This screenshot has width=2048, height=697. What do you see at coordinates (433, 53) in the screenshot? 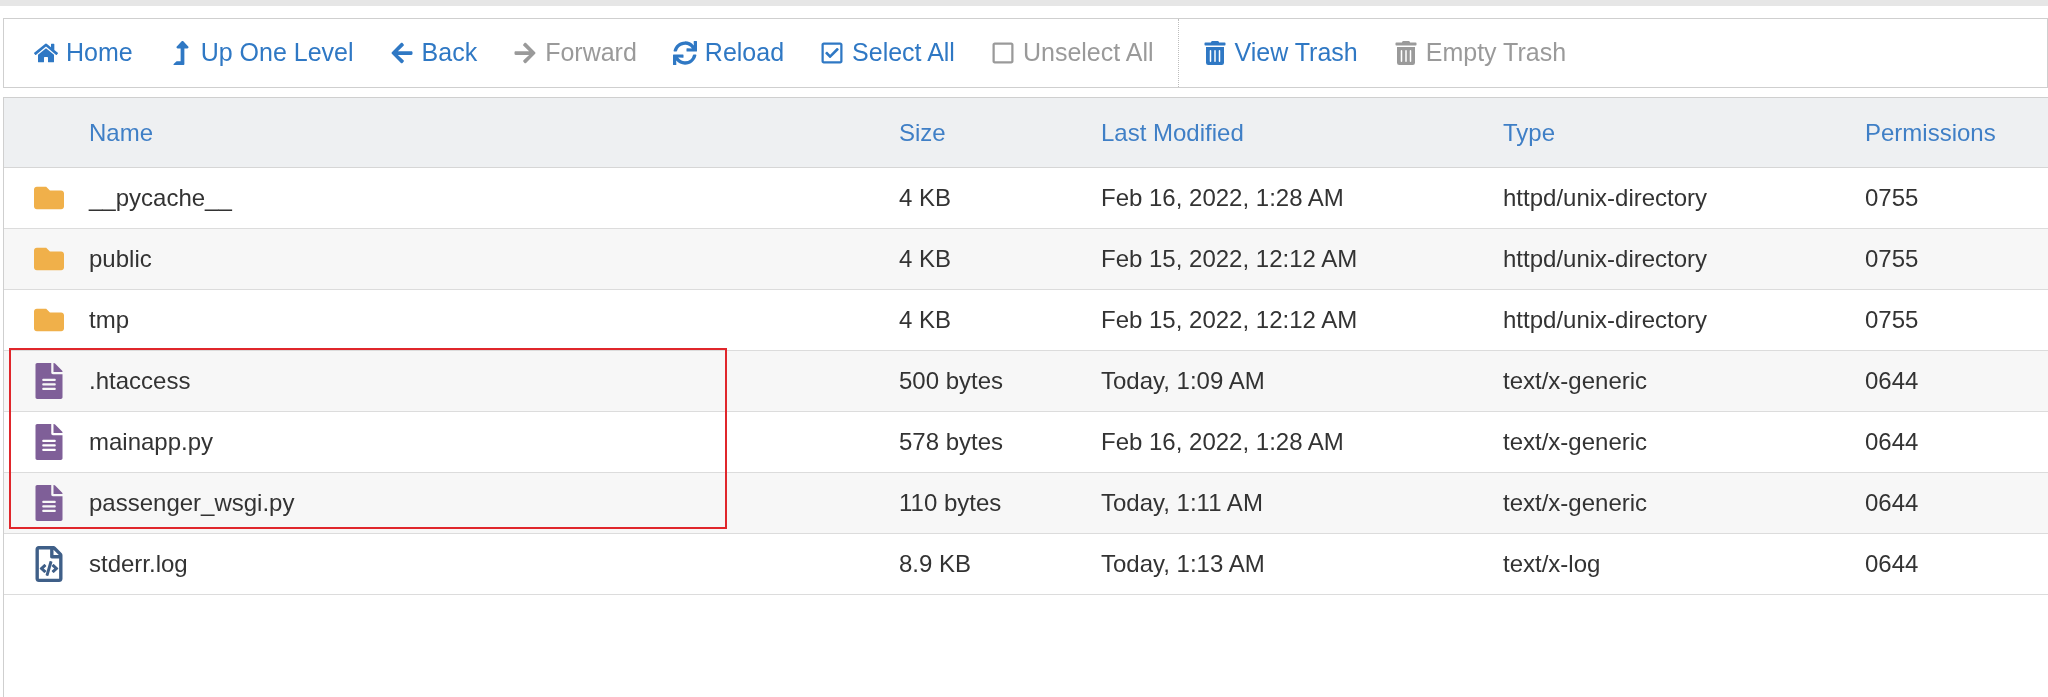
I see `toolbar-button: Back` at bounding box center [433, 53].